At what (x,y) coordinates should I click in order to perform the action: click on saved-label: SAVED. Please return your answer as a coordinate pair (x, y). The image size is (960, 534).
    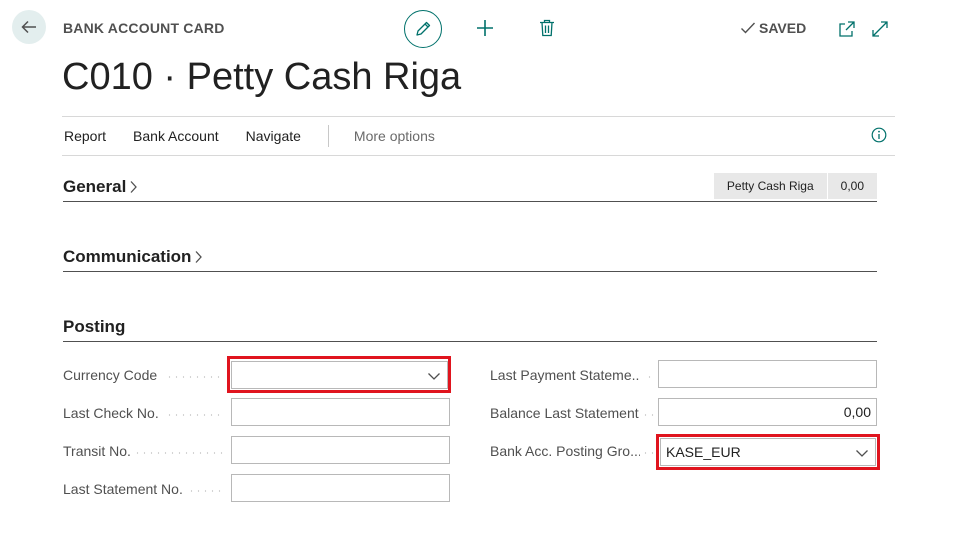
    Looking at the image, I should click on (783, 28).